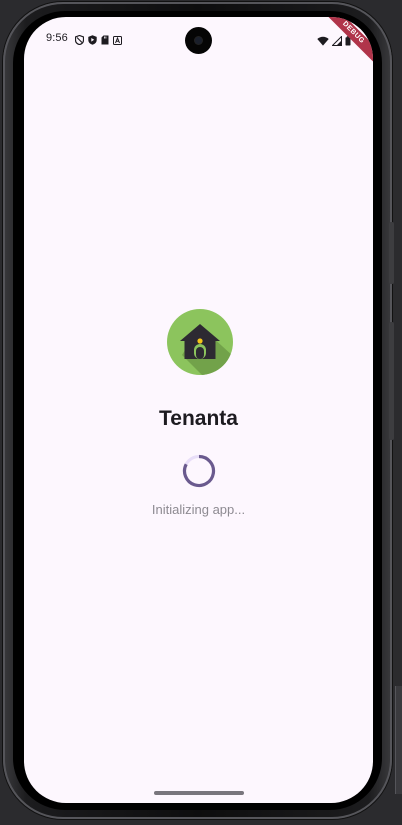 This screenshot has width=402, height=825. Describe the element at coordinates (198, 793) in the screenshot. I see `home-indicator` at that location.